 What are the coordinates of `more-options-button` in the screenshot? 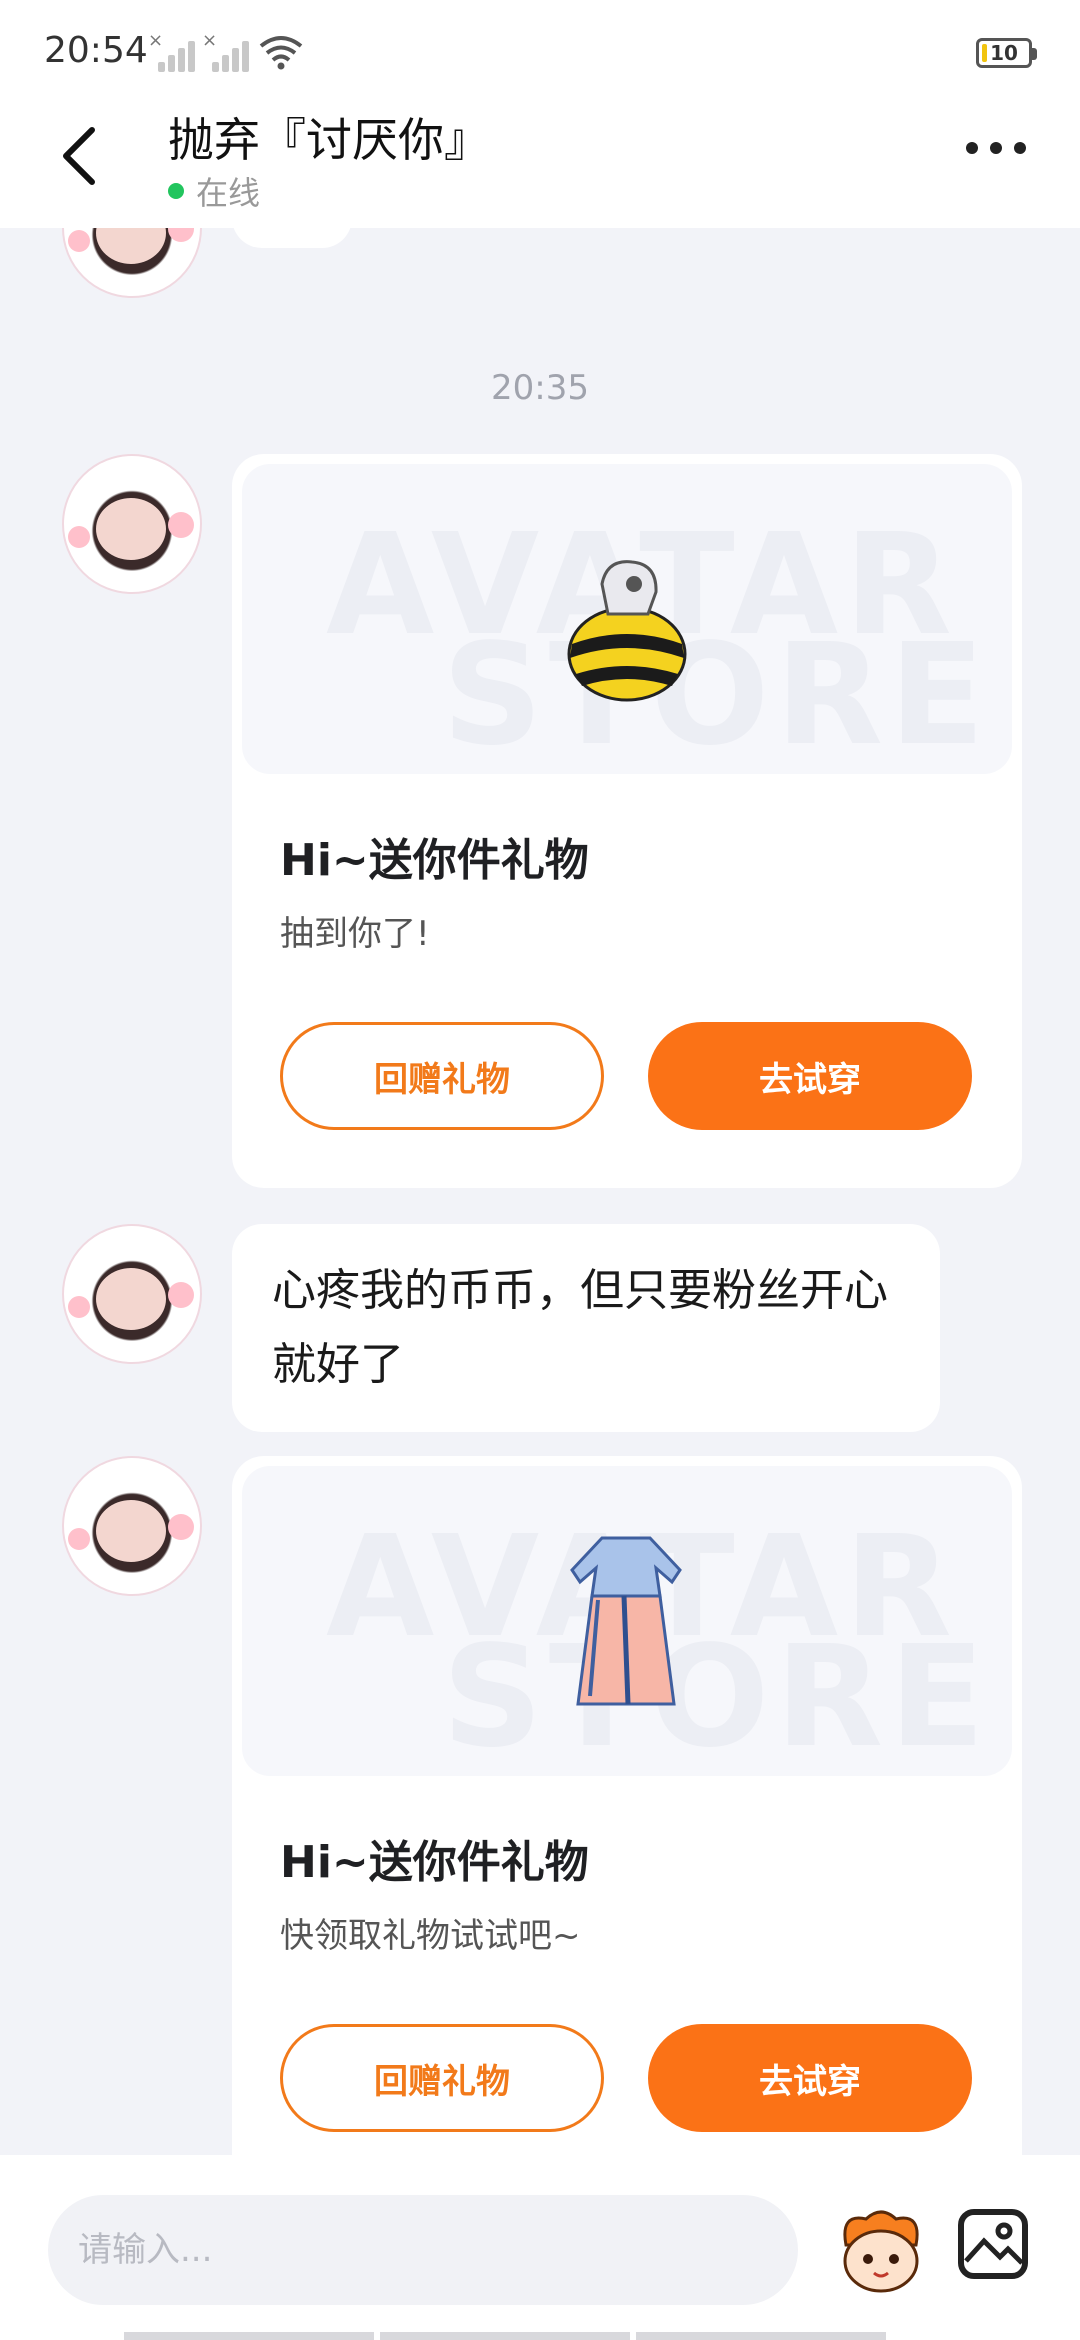 It's located at (996, 152).